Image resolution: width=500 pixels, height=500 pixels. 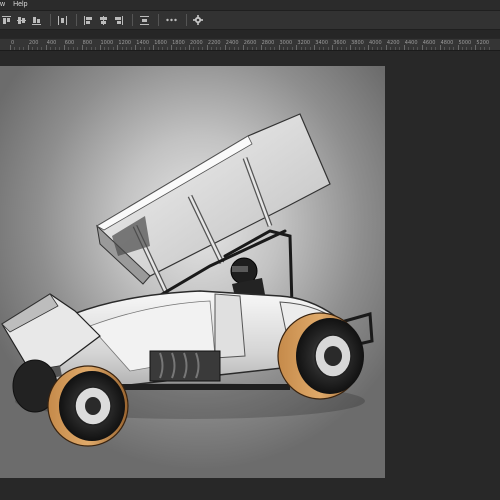 I want to click on ruler-tick-label: 3000, so click(x=286, y=43).